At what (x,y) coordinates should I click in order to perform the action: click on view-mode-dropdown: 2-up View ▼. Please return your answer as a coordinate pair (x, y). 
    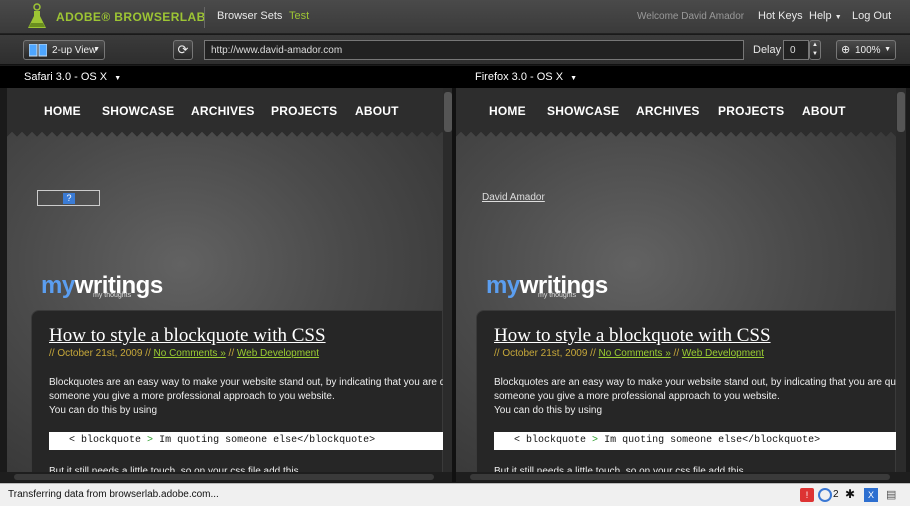
    Looking at the image, I should click on (64, 50).